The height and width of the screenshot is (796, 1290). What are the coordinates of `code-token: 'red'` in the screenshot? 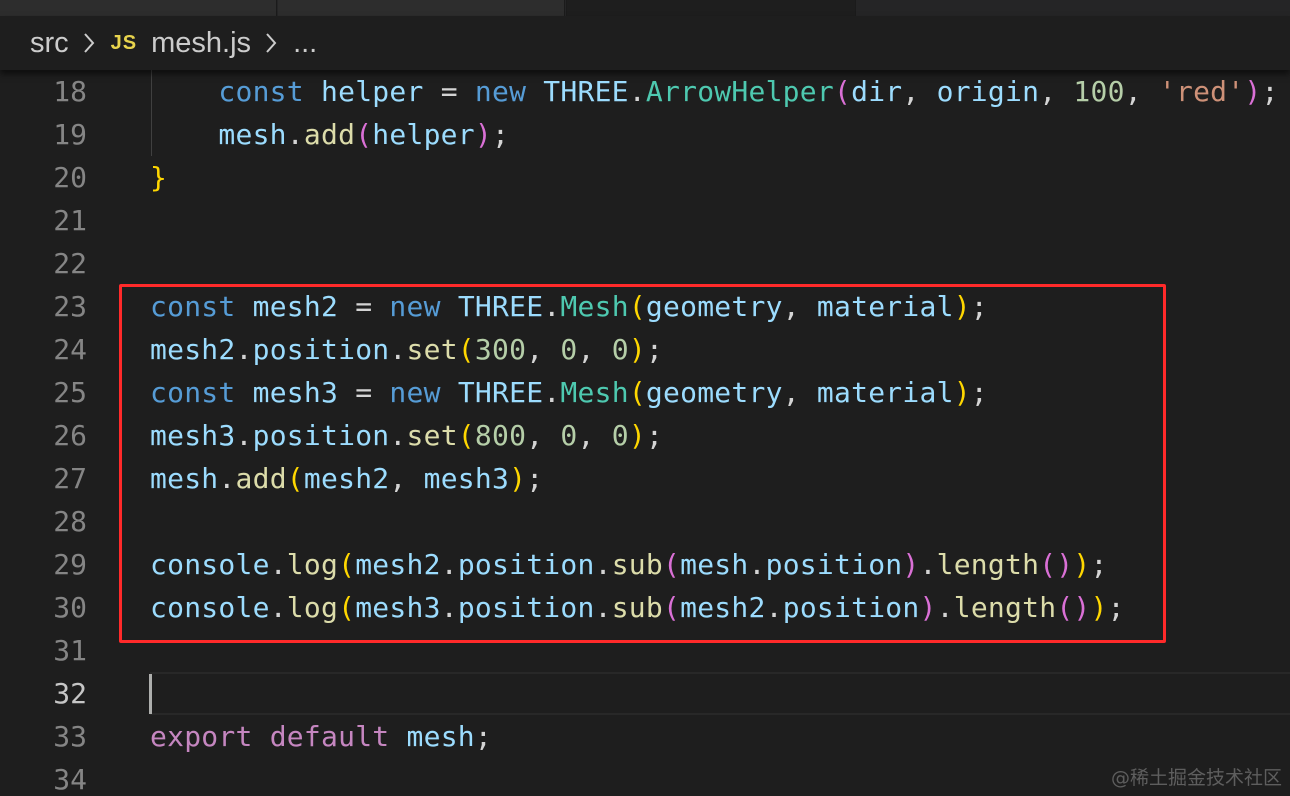 It's located at (1201, 91).